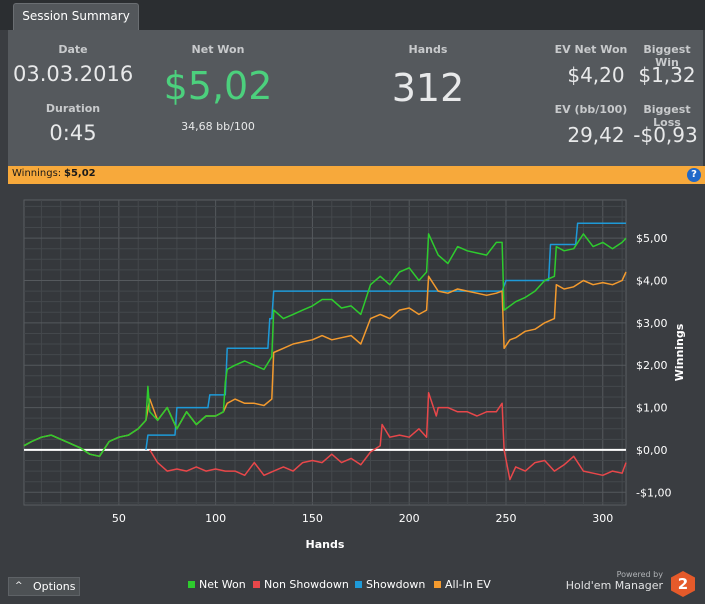 Image resolution: width=705 pixels, height=604 pixels. Describe the element at coordinates (312, 518) in the screenshot. I see `x-tick-label: 150` at that location.